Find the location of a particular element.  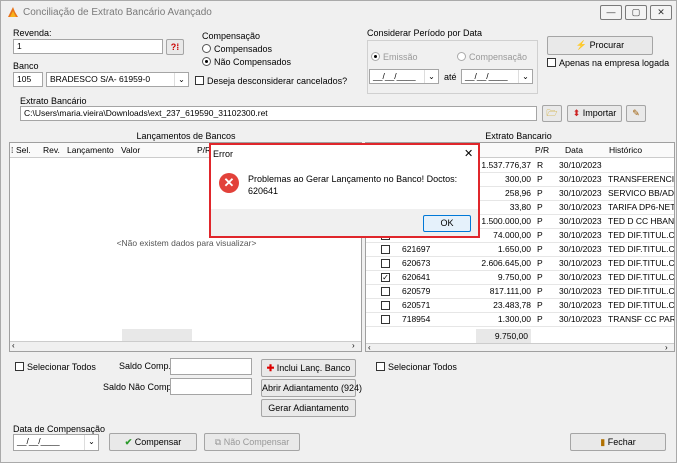

gerar-adiantamento-button: Gerar Adiantamento is located at coordinates (308, 408).